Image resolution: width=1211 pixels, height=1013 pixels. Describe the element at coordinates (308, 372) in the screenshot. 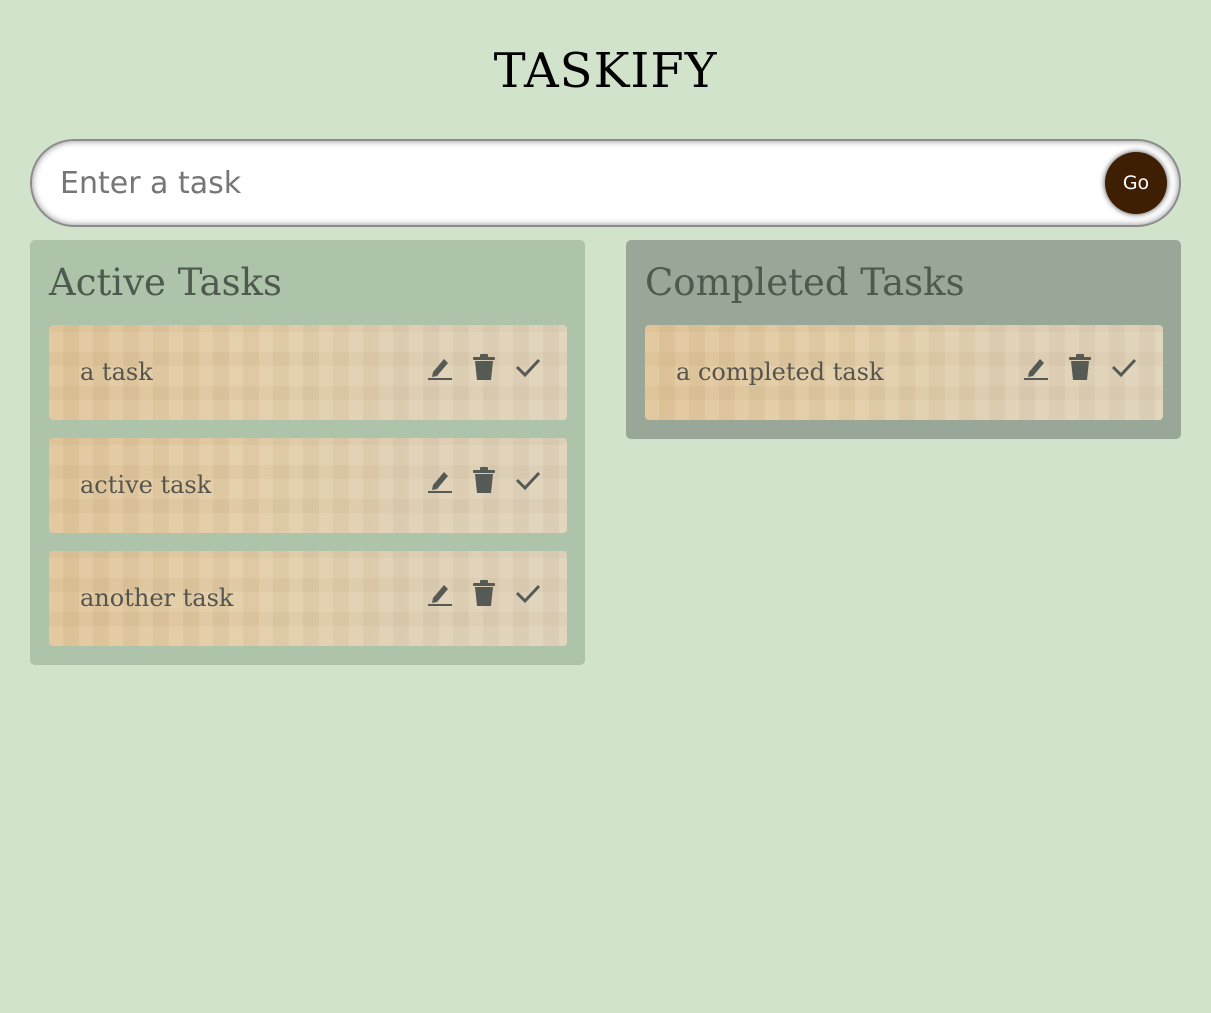

I see `task-card: a task` at that location.